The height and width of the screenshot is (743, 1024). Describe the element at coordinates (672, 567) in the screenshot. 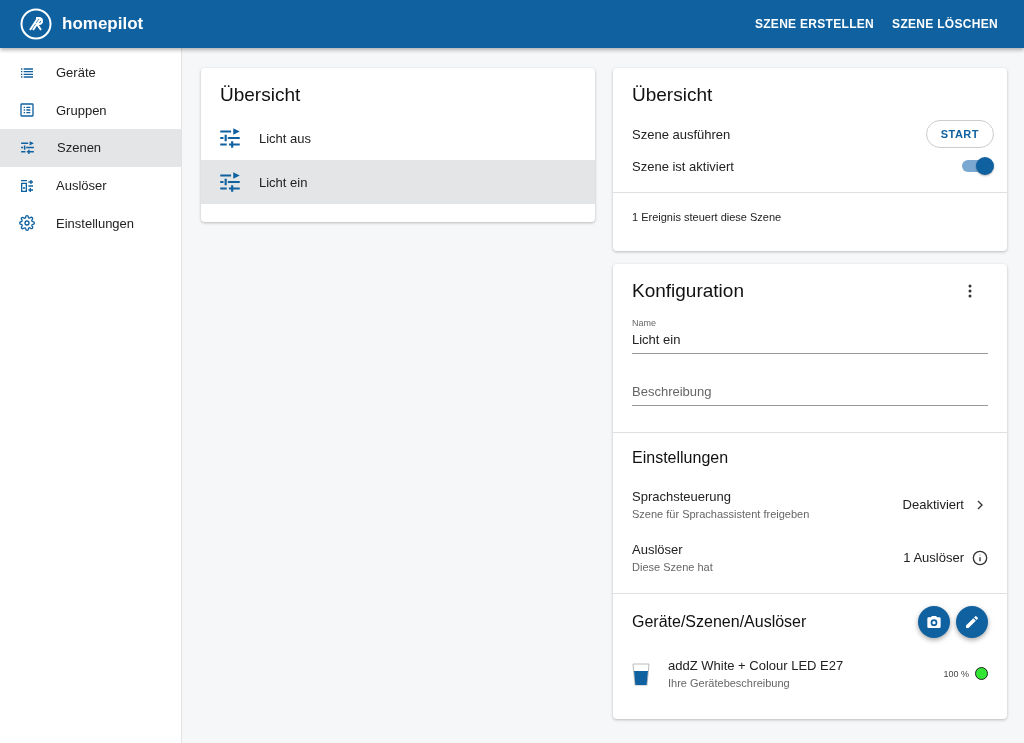

I see `setting-subtitle: Diese Szene hat` at that location.